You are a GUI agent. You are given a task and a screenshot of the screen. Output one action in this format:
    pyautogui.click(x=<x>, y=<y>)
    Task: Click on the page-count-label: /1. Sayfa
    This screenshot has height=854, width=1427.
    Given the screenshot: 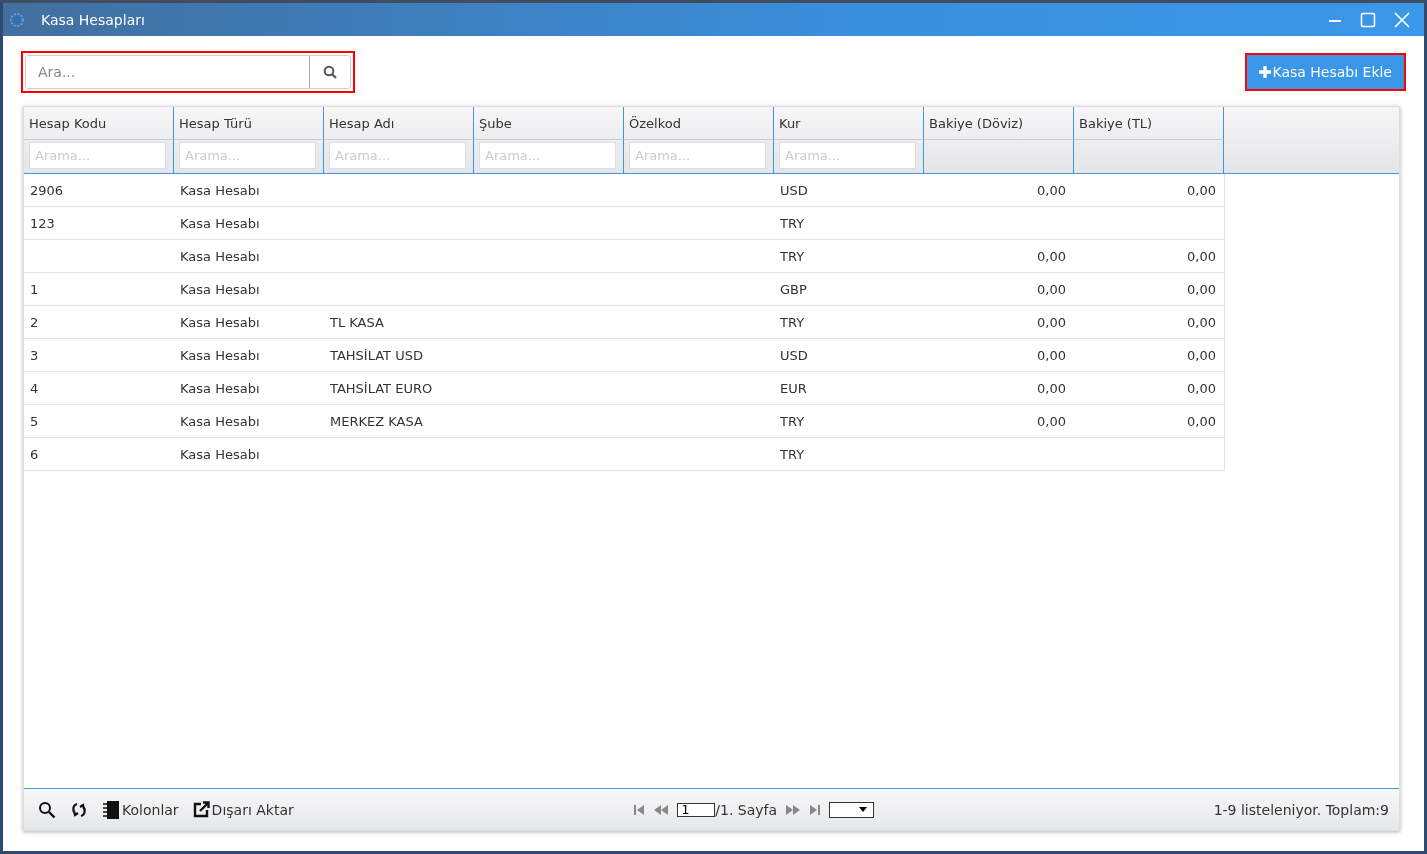 What is the action you would take?
    pyautogui.click(x=746, y=809)
    